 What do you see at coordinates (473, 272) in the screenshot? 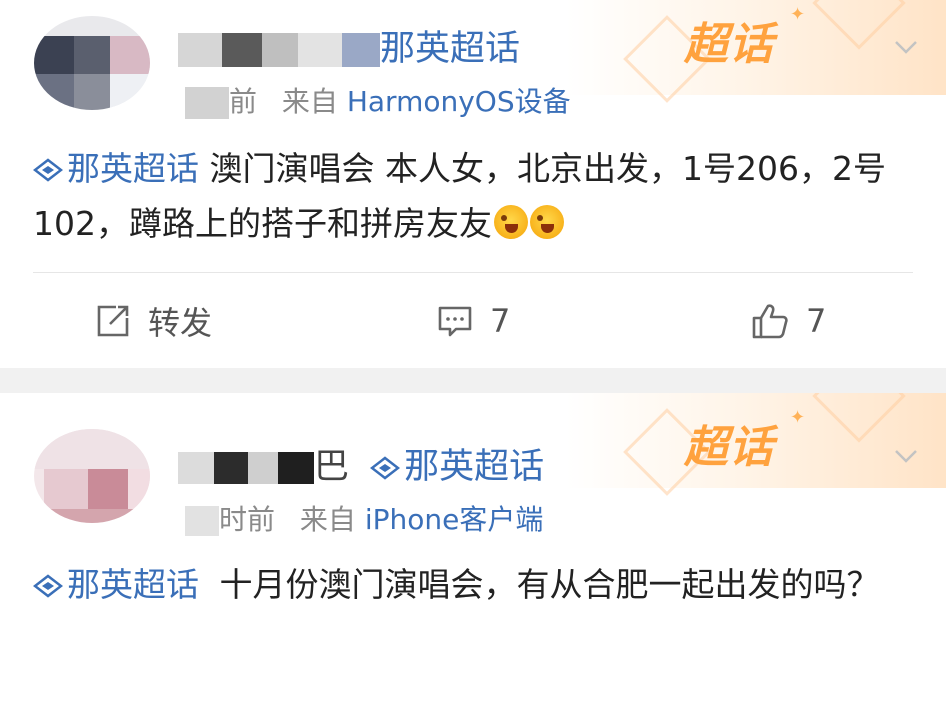
I see `divider` at bounding box center [473, 272].